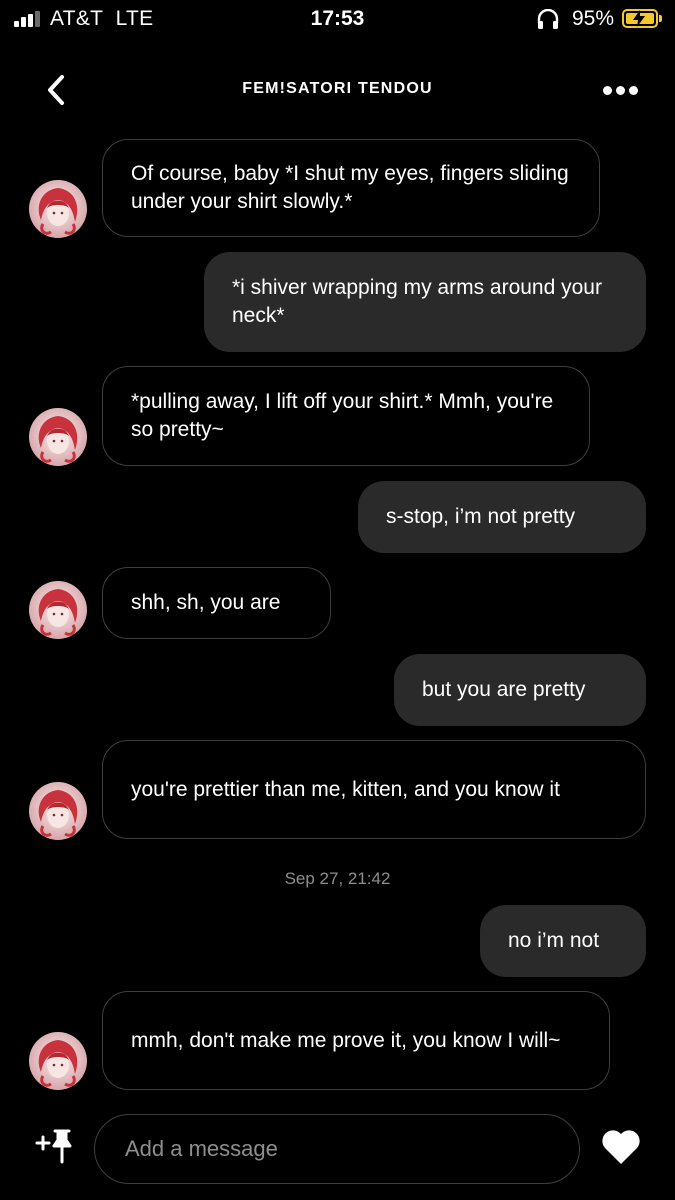 This screenshot has height=1200, width=675. Describe the element at coordinates (660, 18) in the screenshot. I see `battery-nub` at that location.